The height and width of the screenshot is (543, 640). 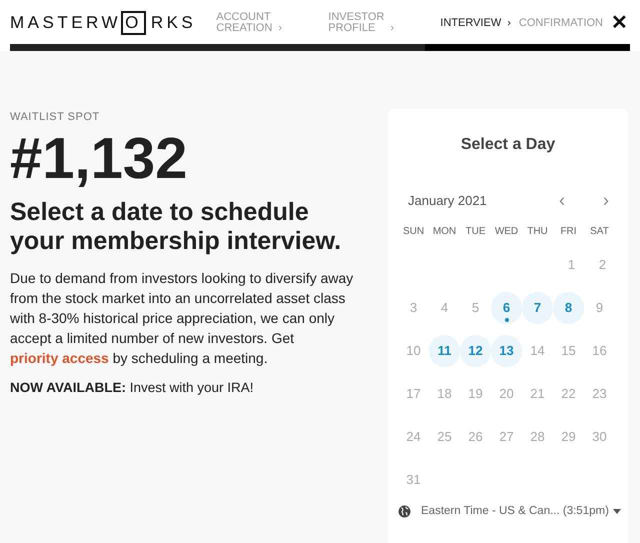 I want to click on day-button: 24, so click(x=413, y=436).